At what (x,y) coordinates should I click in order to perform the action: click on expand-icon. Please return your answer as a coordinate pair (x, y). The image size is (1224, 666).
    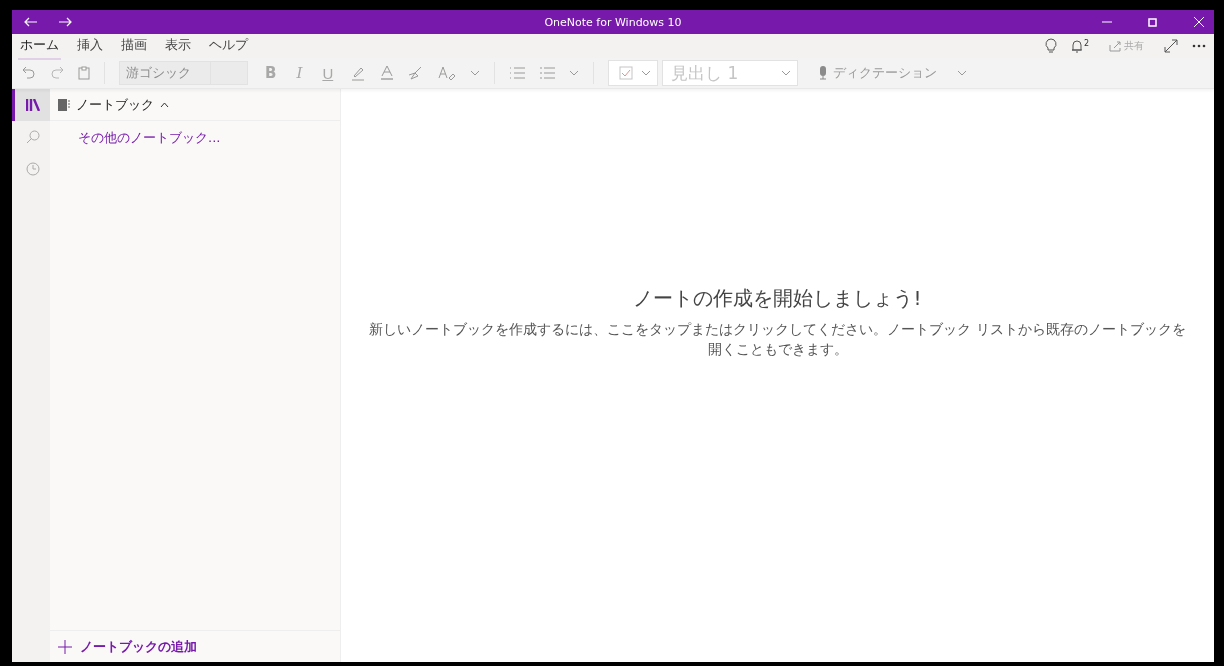
    Looking at the image, I should click on (1171, 46).